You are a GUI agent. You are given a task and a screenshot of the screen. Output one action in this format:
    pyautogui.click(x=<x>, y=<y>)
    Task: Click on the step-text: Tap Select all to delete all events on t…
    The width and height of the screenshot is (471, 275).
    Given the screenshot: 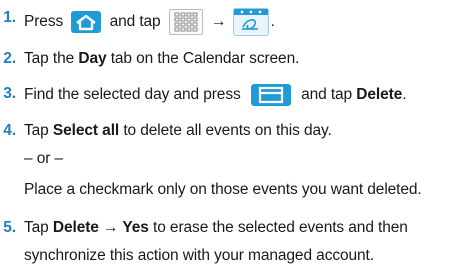 What is the action you would take?
    pyautogui.click(x=244, y=131)
    